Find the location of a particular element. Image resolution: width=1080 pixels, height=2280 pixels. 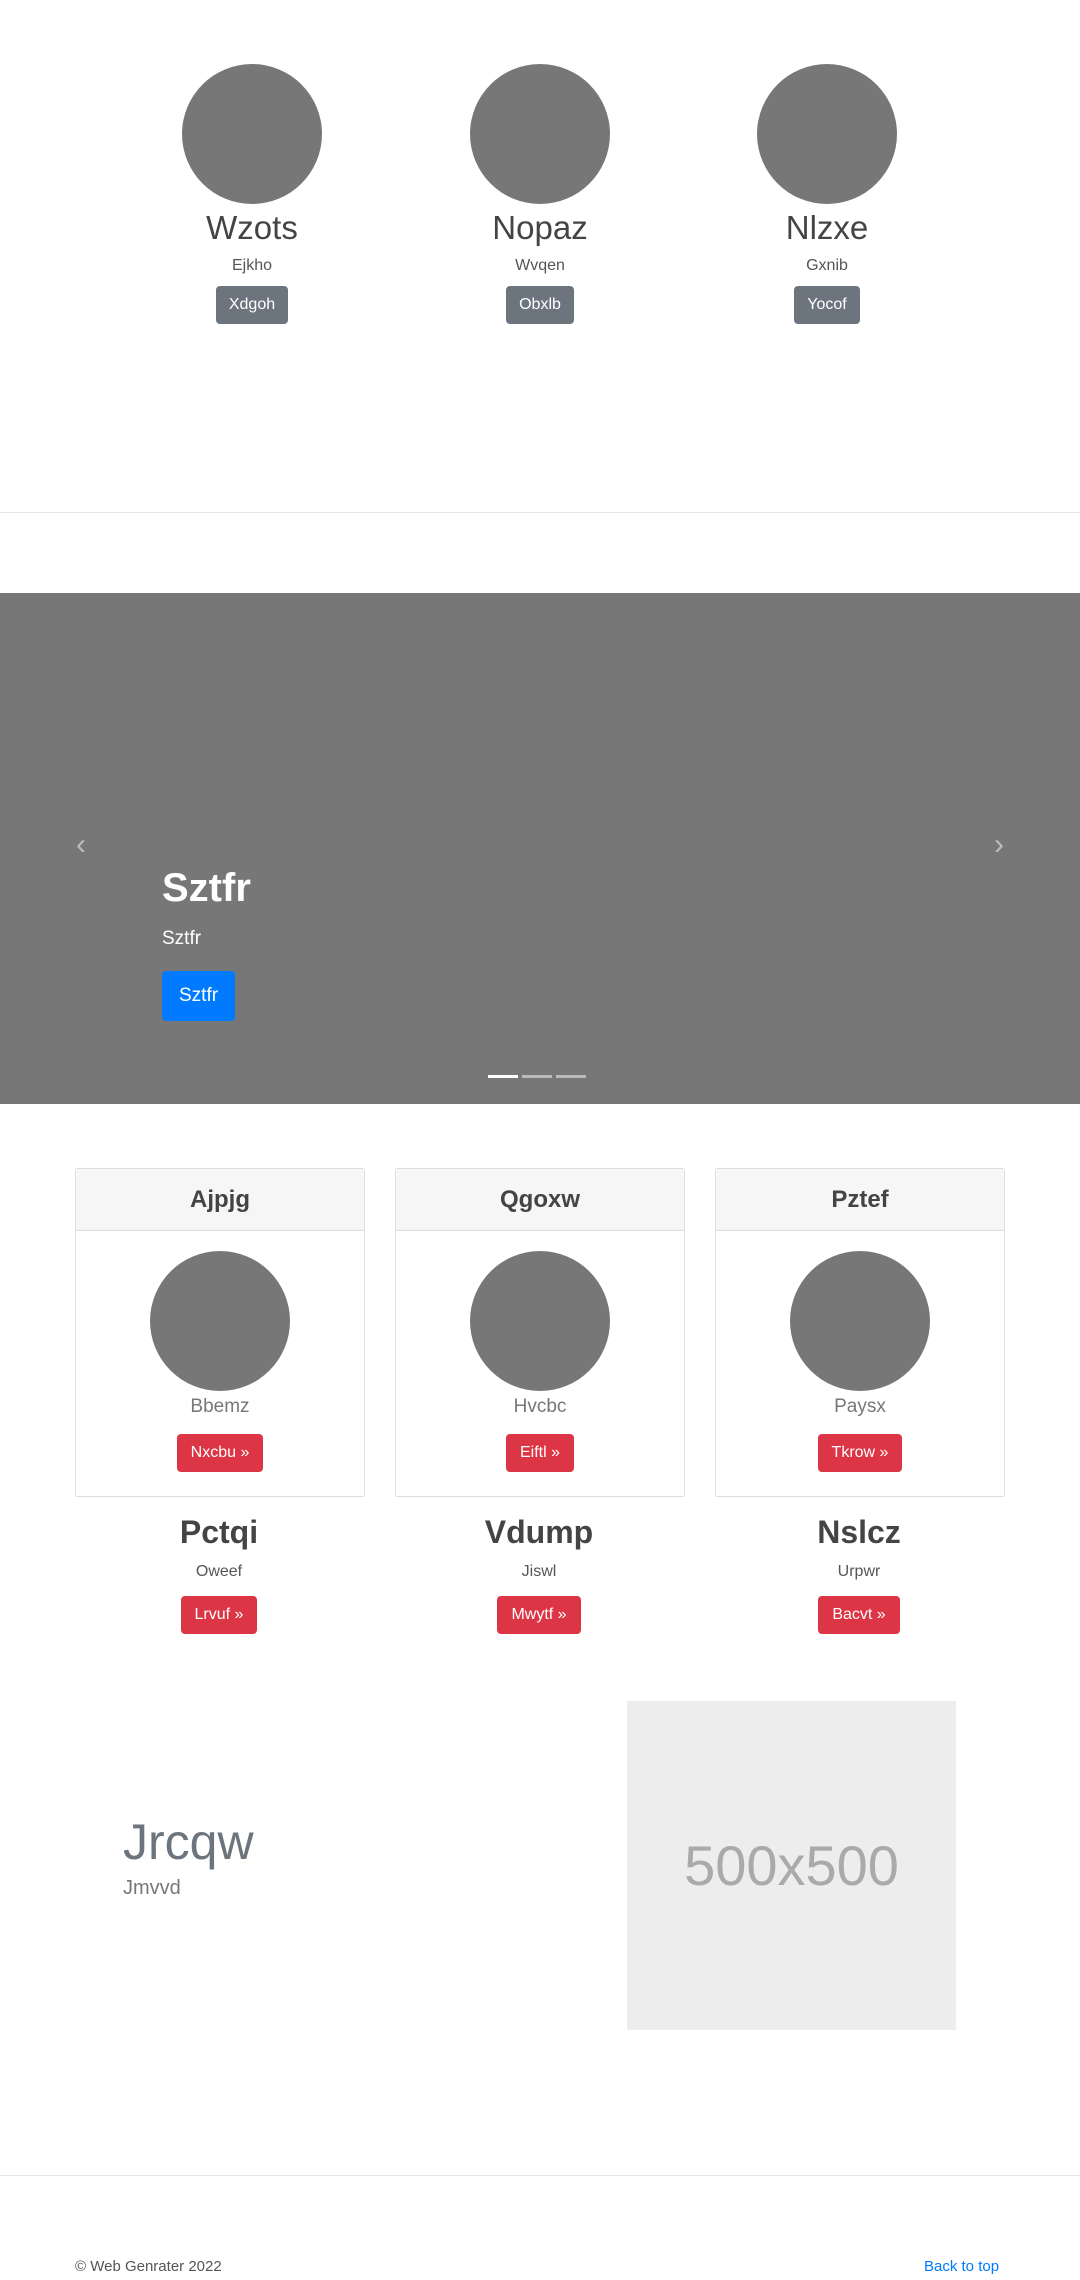

carousel-heading: Sztfr is located at coordinates (206, 888).